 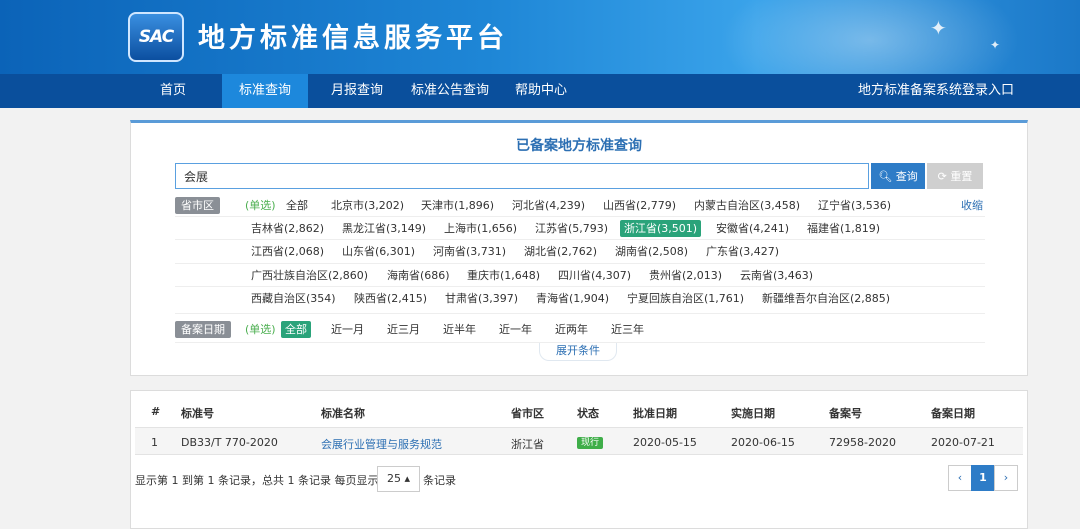 What do you see at coordinates (481, 298) in the screenshot?
I see `region-option: 甘肃省(3,397)` at bounding box center [481, 298].